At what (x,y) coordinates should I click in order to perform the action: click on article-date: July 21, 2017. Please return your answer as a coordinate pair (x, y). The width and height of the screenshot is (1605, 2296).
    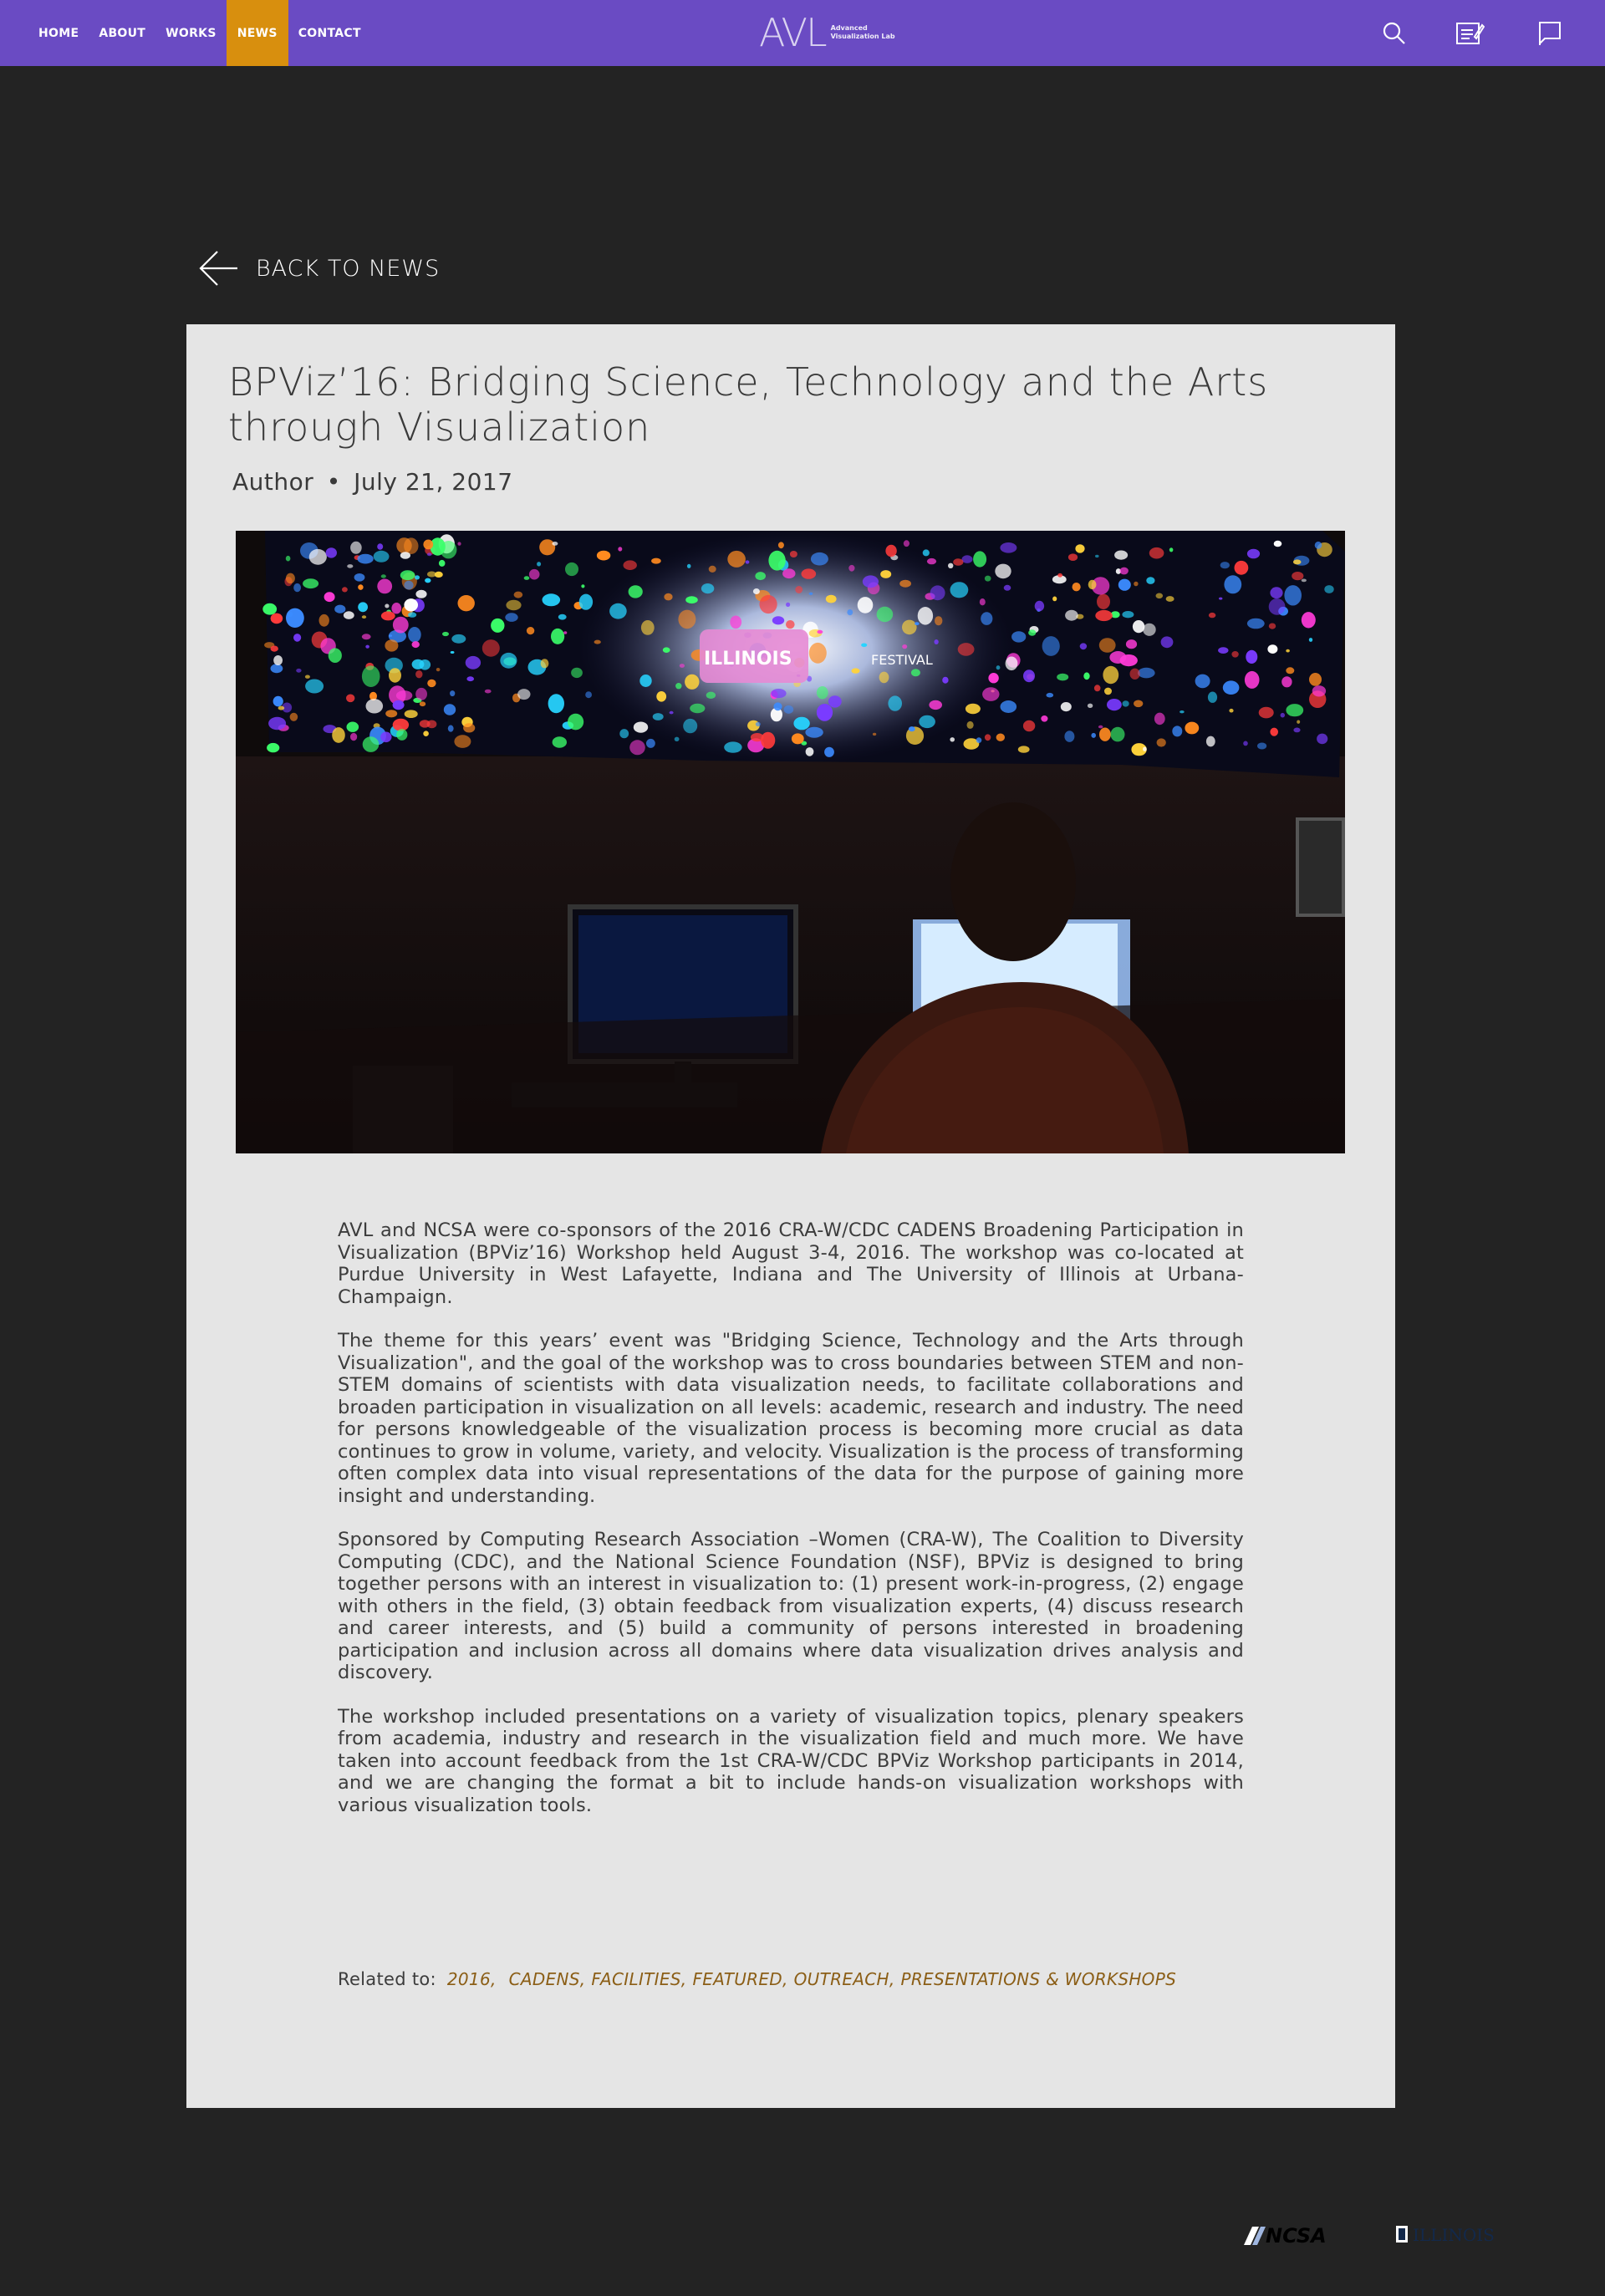
    Looking at the image, I should click on (433, 482).